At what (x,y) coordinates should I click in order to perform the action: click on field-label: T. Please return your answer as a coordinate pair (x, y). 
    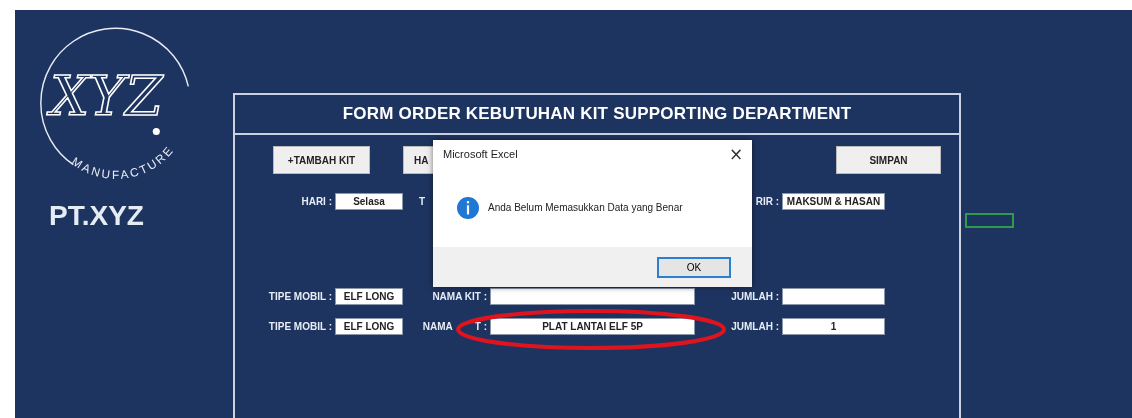
    Looking at the image, I should click on (422, 201).